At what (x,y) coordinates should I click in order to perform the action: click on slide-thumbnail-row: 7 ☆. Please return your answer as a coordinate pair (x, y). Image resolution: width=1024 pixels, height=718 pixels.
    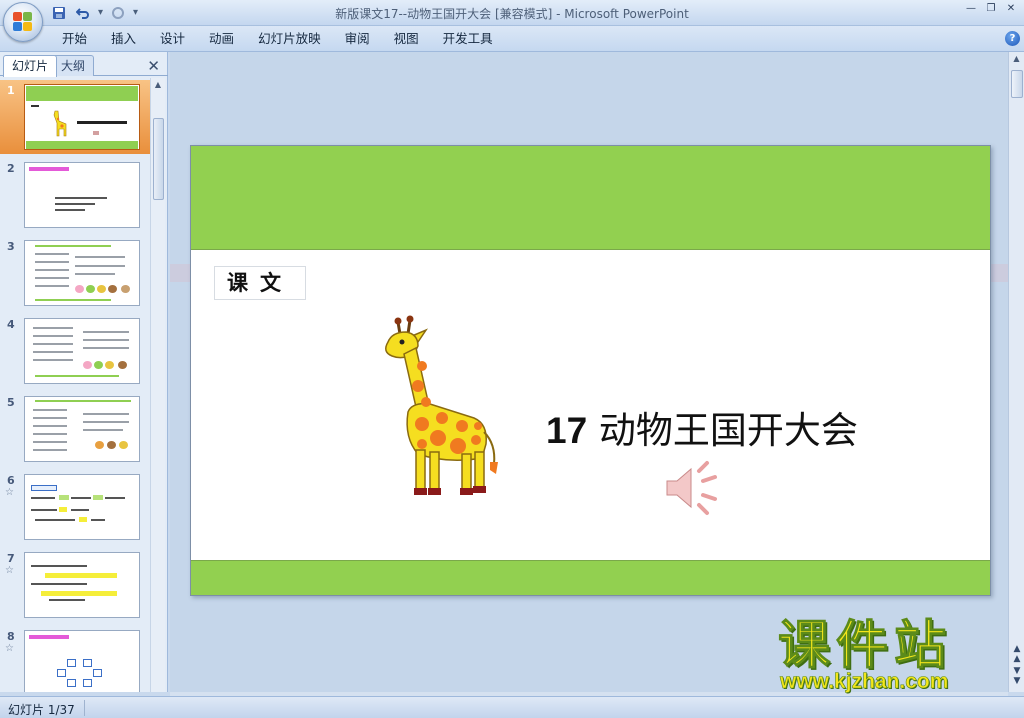
    Looking at the image, I should click on (75, 585).